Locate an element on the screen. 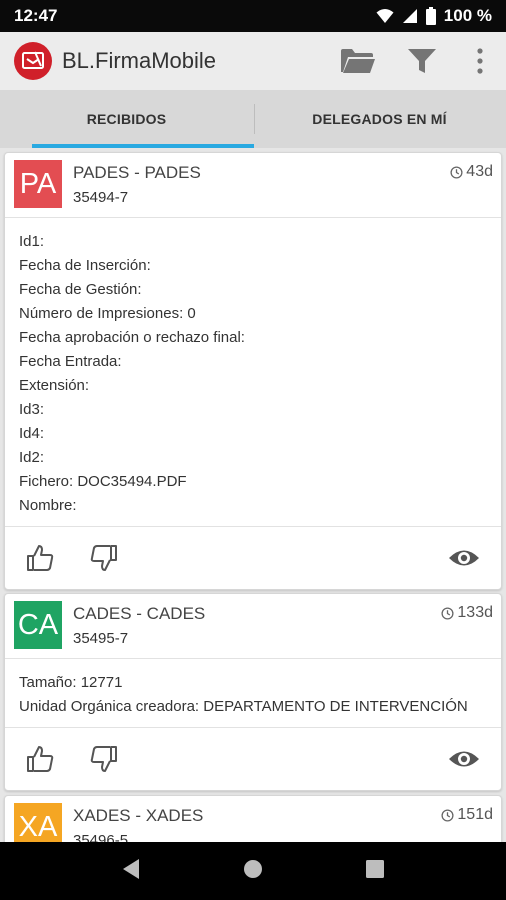 This screenshot has width=506, height=900. signal-icon is located at coordinates (410, 16).